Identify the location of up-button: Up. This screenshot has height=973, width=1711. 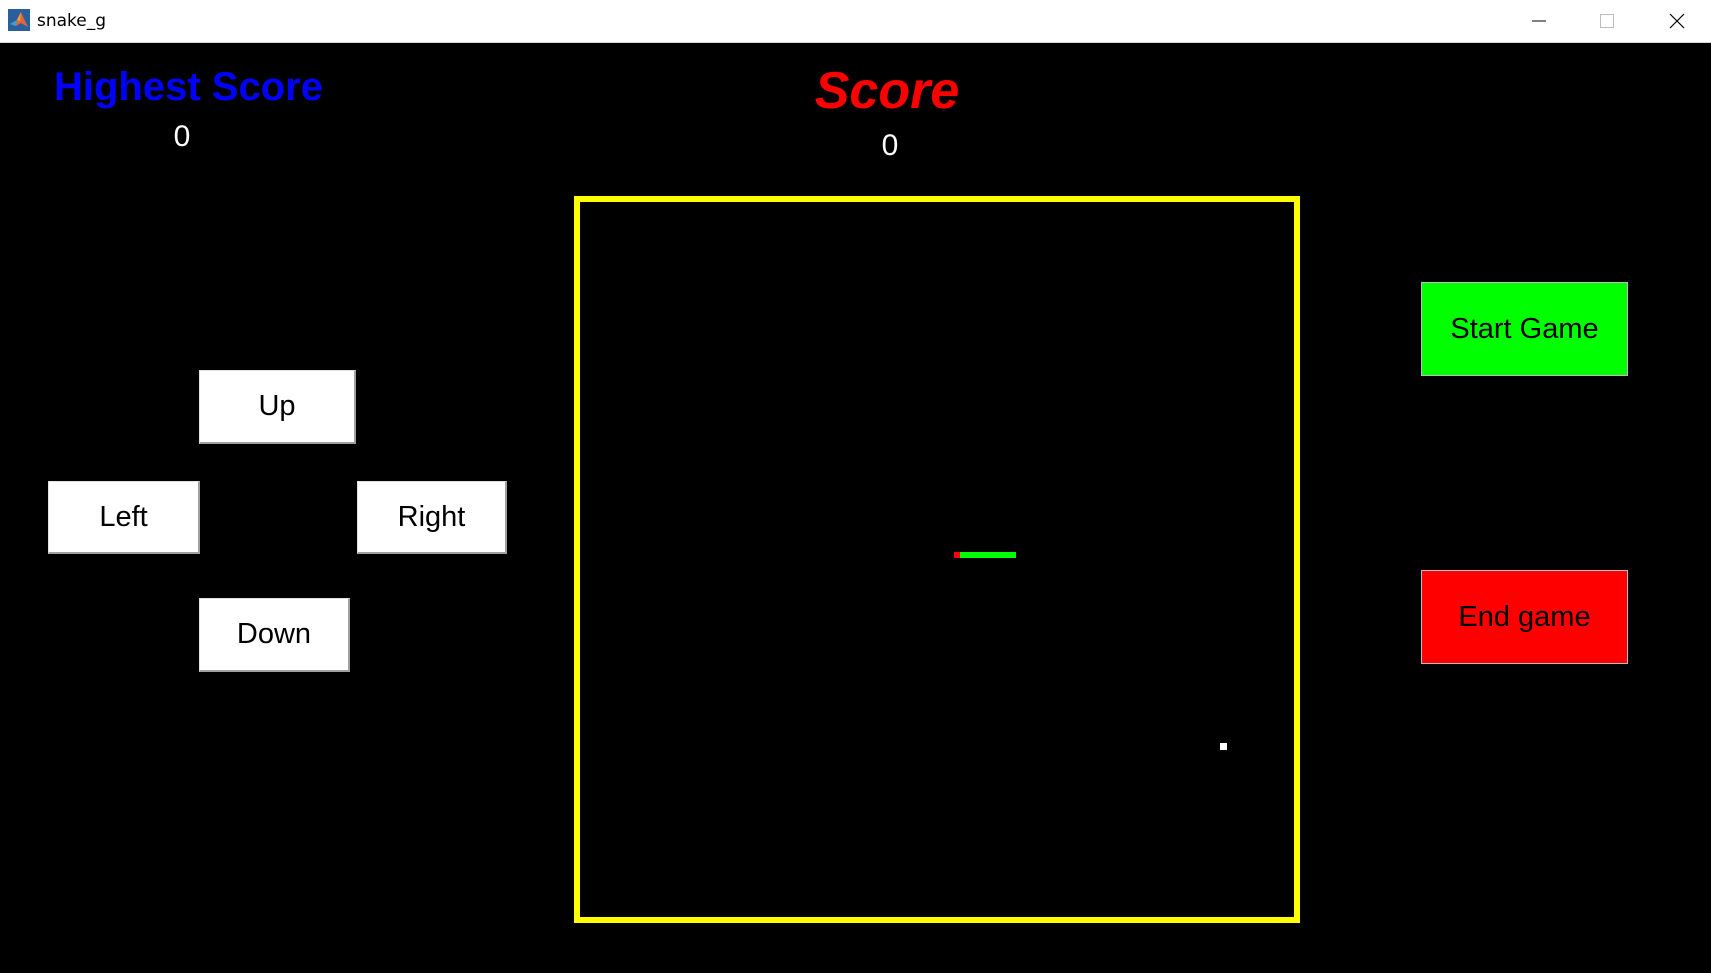
(277, 407).